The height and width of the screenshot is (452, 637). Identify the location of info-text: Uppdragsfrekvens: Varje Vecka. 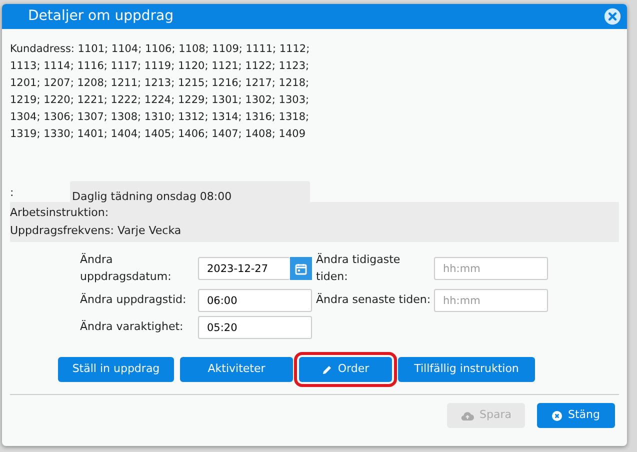
(96, 231).